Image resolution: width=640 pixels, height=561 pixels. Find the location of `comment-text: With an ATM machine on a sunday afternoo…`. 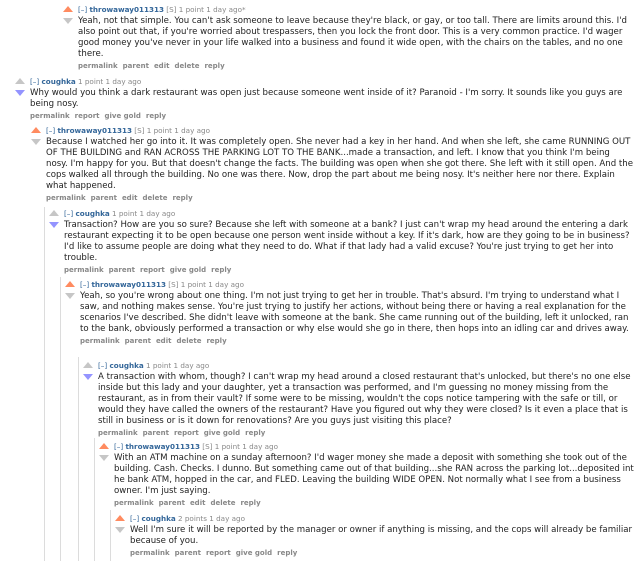

comment-text: With an ATM machine on a sunday afternoo… is located at coordinates (374, 475).